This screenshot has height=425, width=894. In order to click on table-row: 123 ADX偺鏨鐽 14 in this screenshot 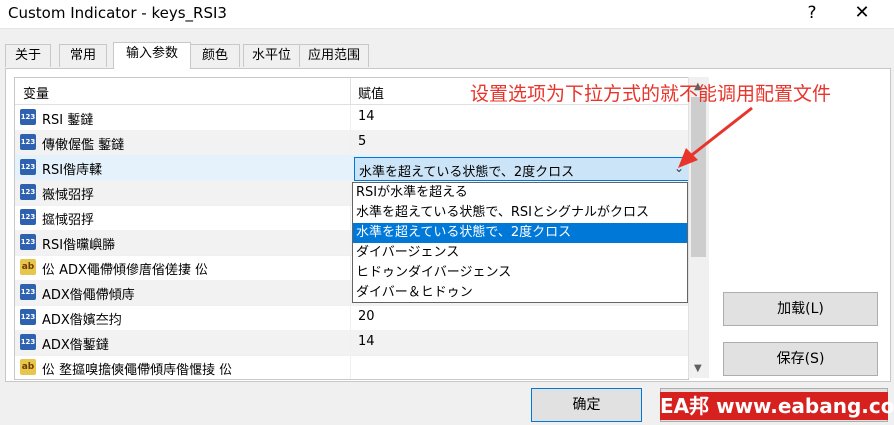, I will do `click(351, 343)`.